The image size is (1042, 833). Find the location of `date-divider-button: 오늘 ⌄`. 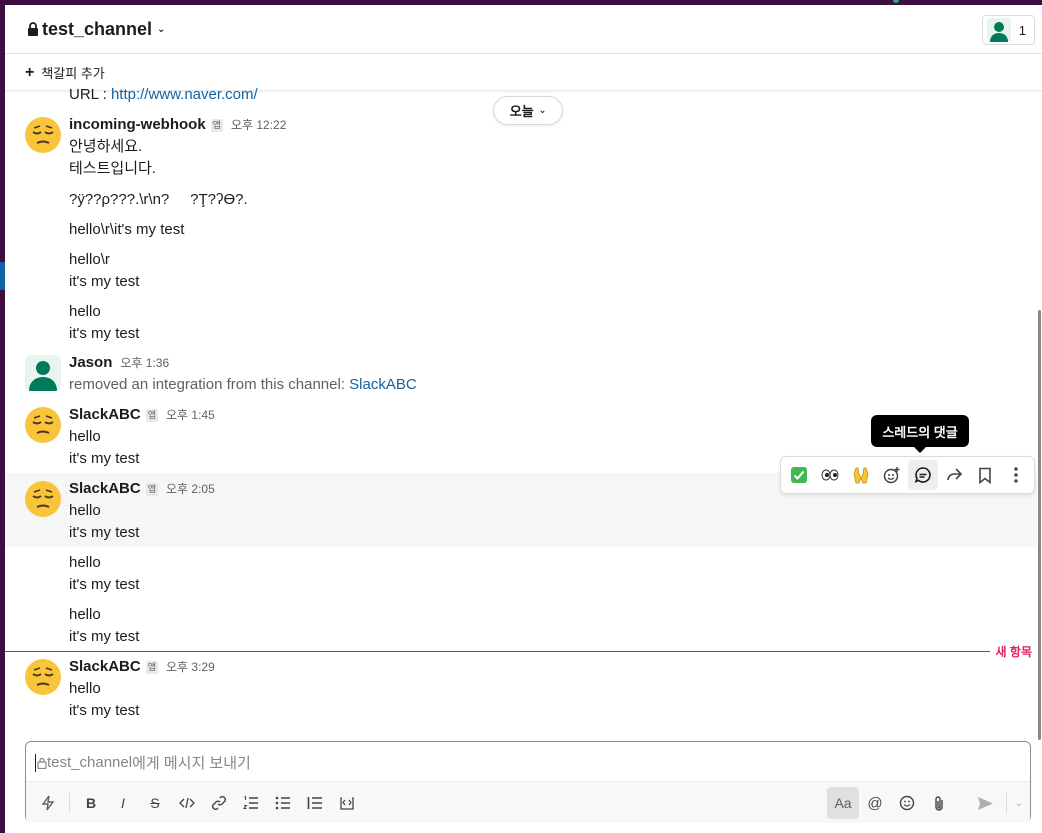

date-divider-button: 오늘 ⌄ is located at coordinates (528, 110).